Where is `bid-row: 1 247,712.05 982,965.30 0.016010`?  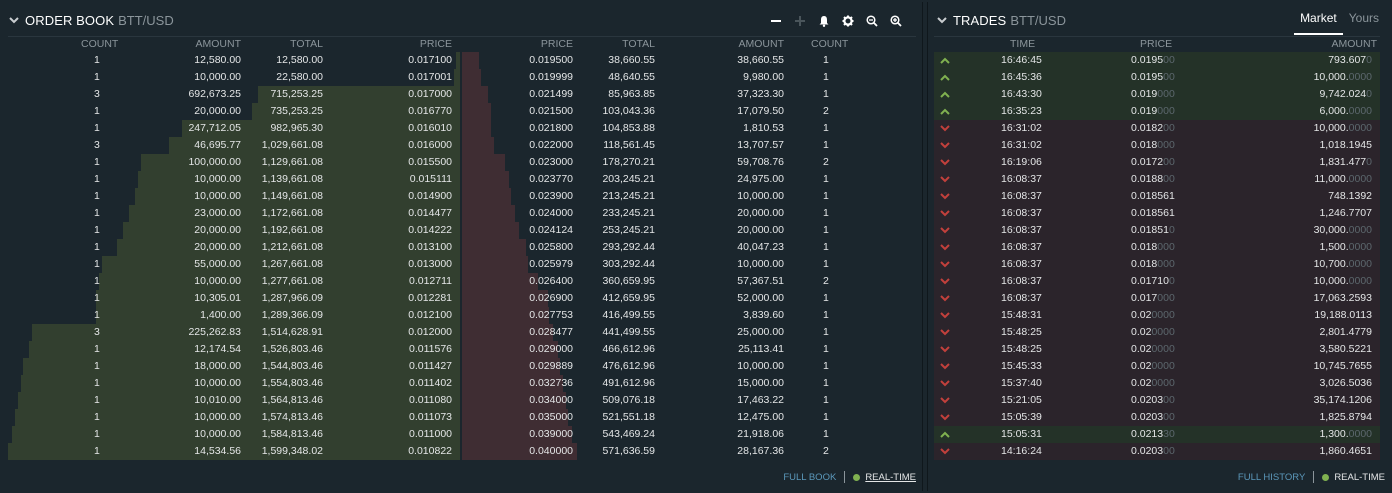 bid-row: 1 247,712.05 982,965.30 0.016010 is located at coordinates (234, 128).